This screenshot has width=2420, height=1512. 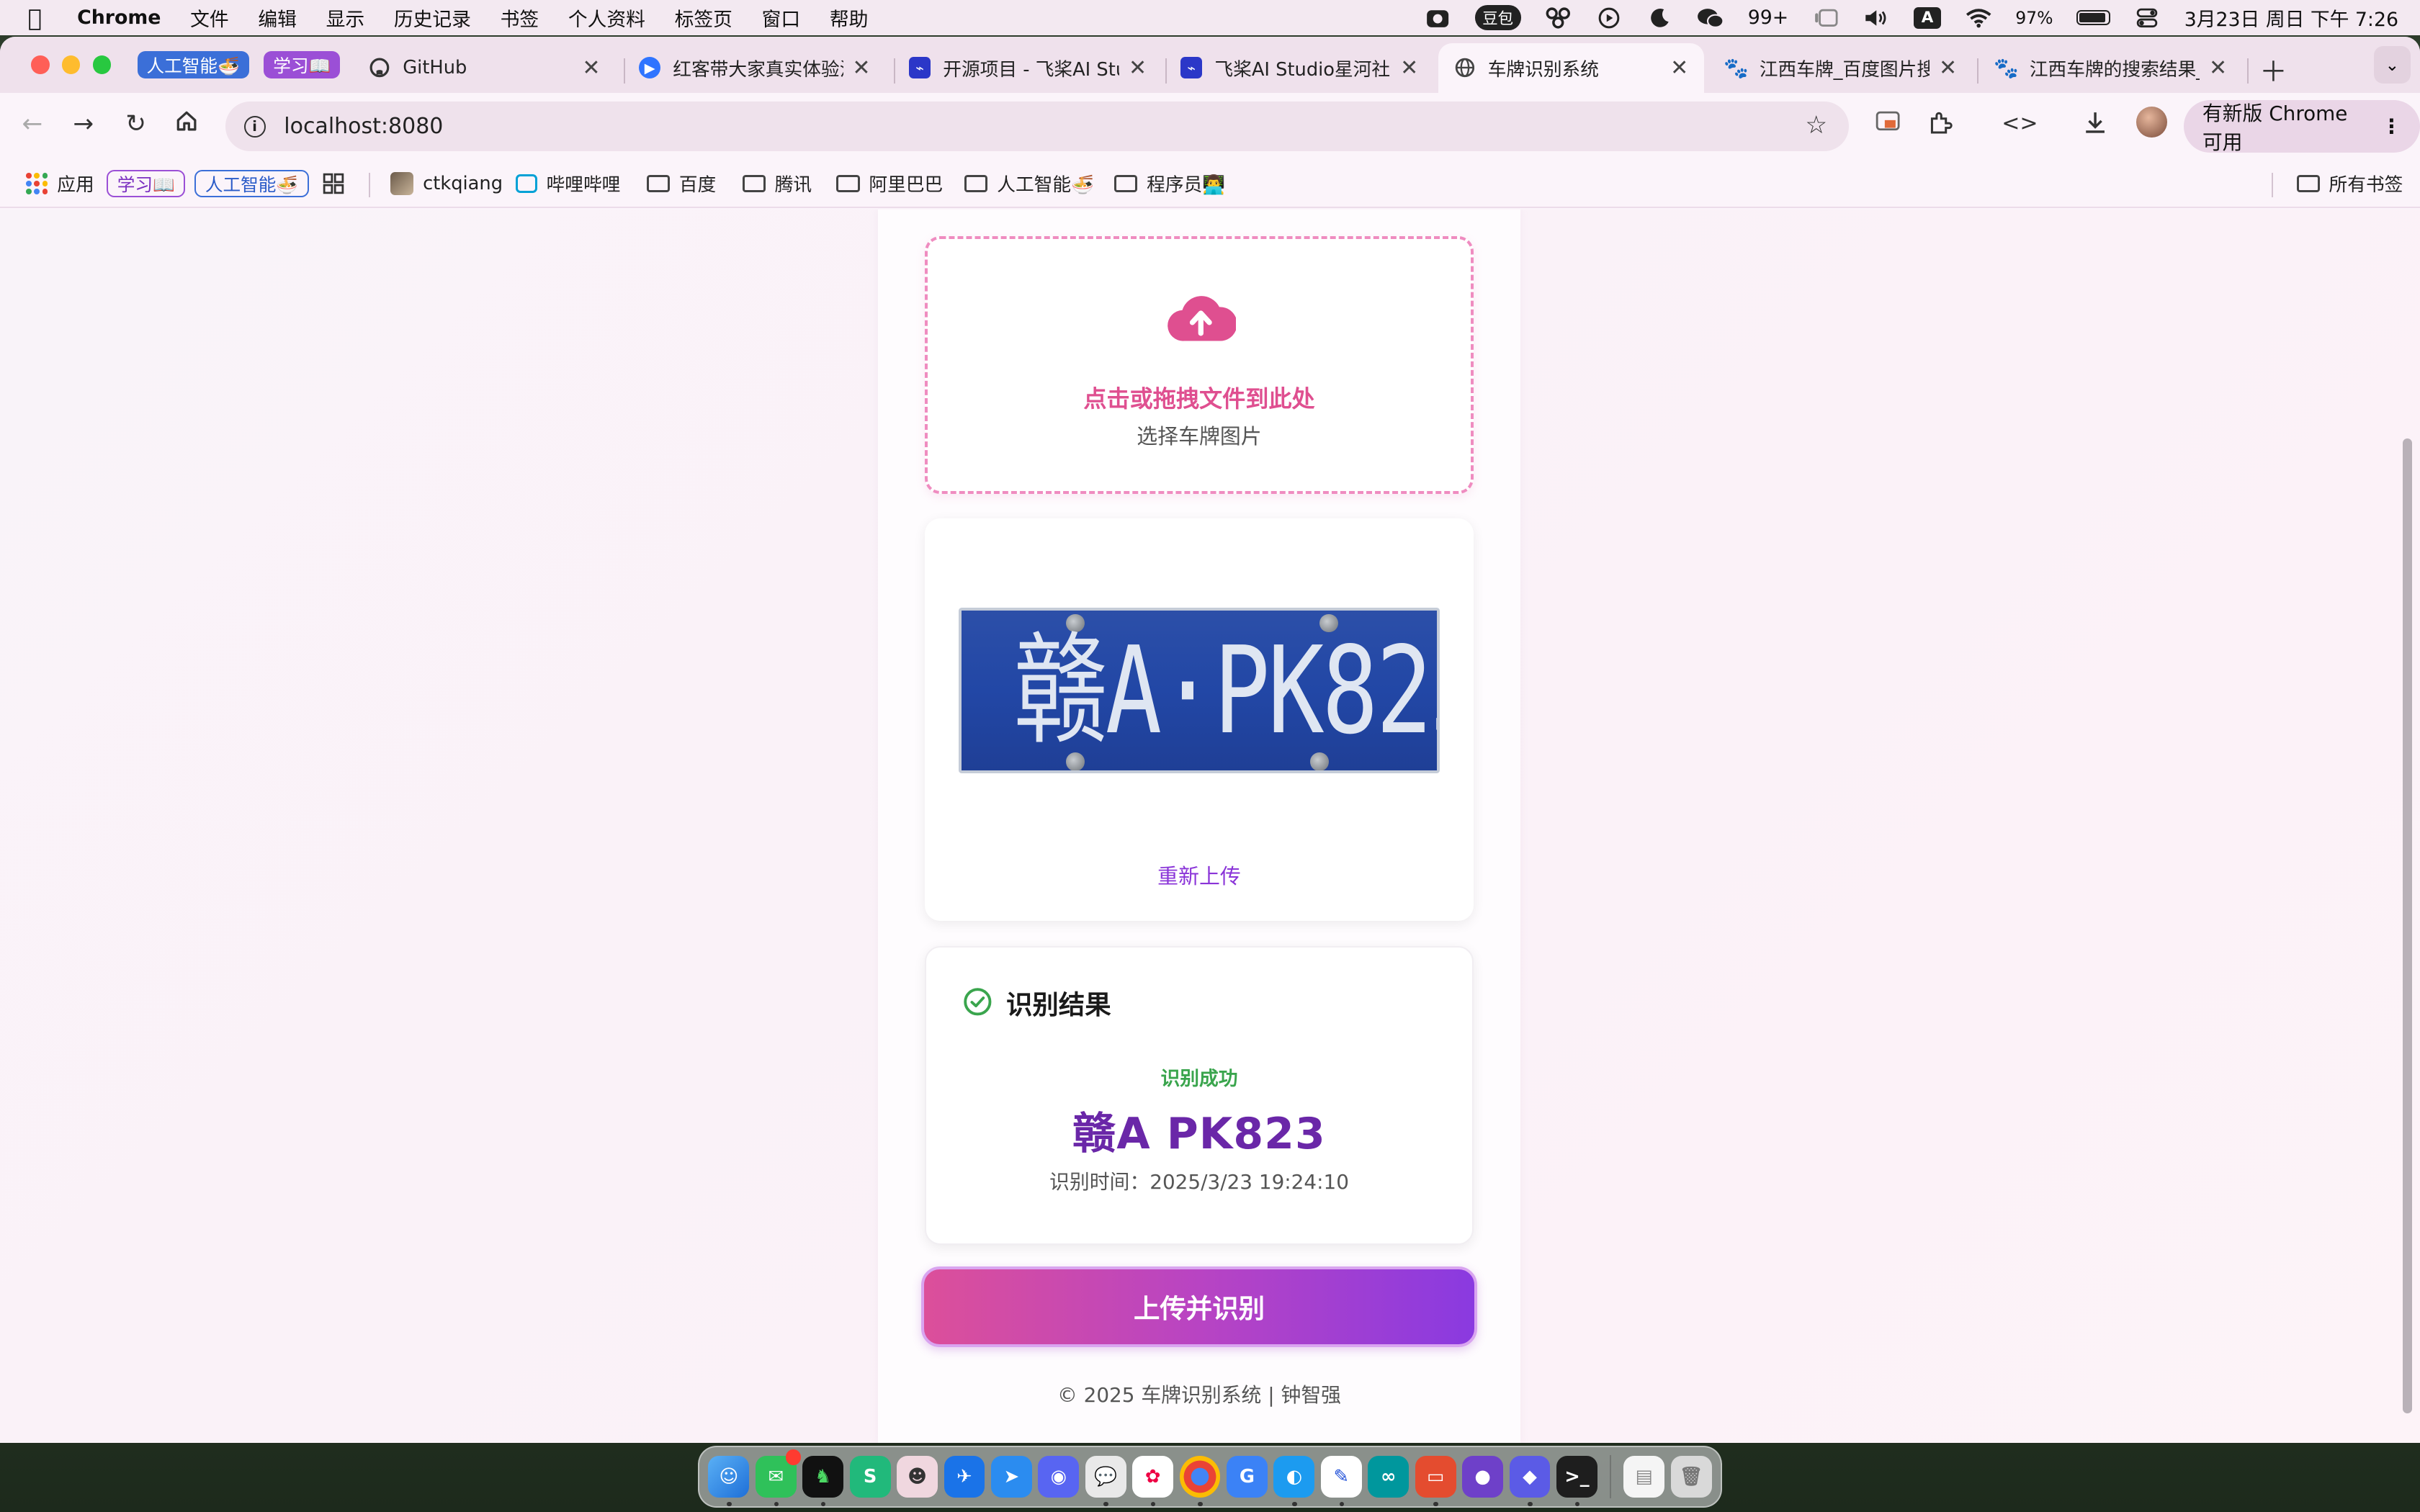 What do you see at coordinates (2273, 70) in the screenshot?
I see `new-tab-button: ＋` at bounding box center [2273, 70].